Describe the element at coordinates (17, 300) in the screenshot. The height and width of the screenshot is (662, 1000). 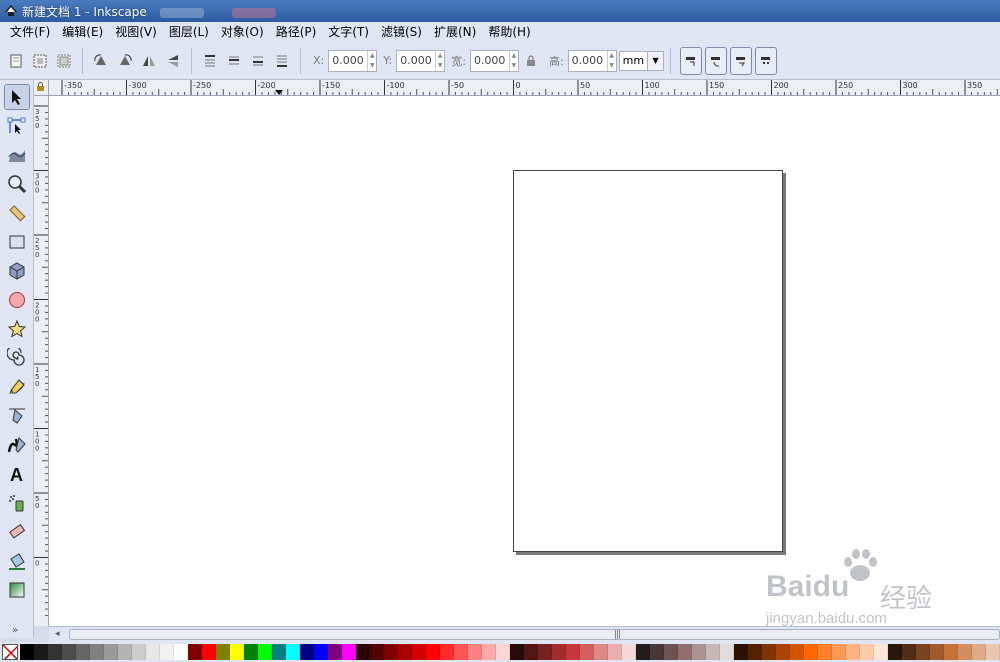
I see `ellipse-tool-icon` at that location.